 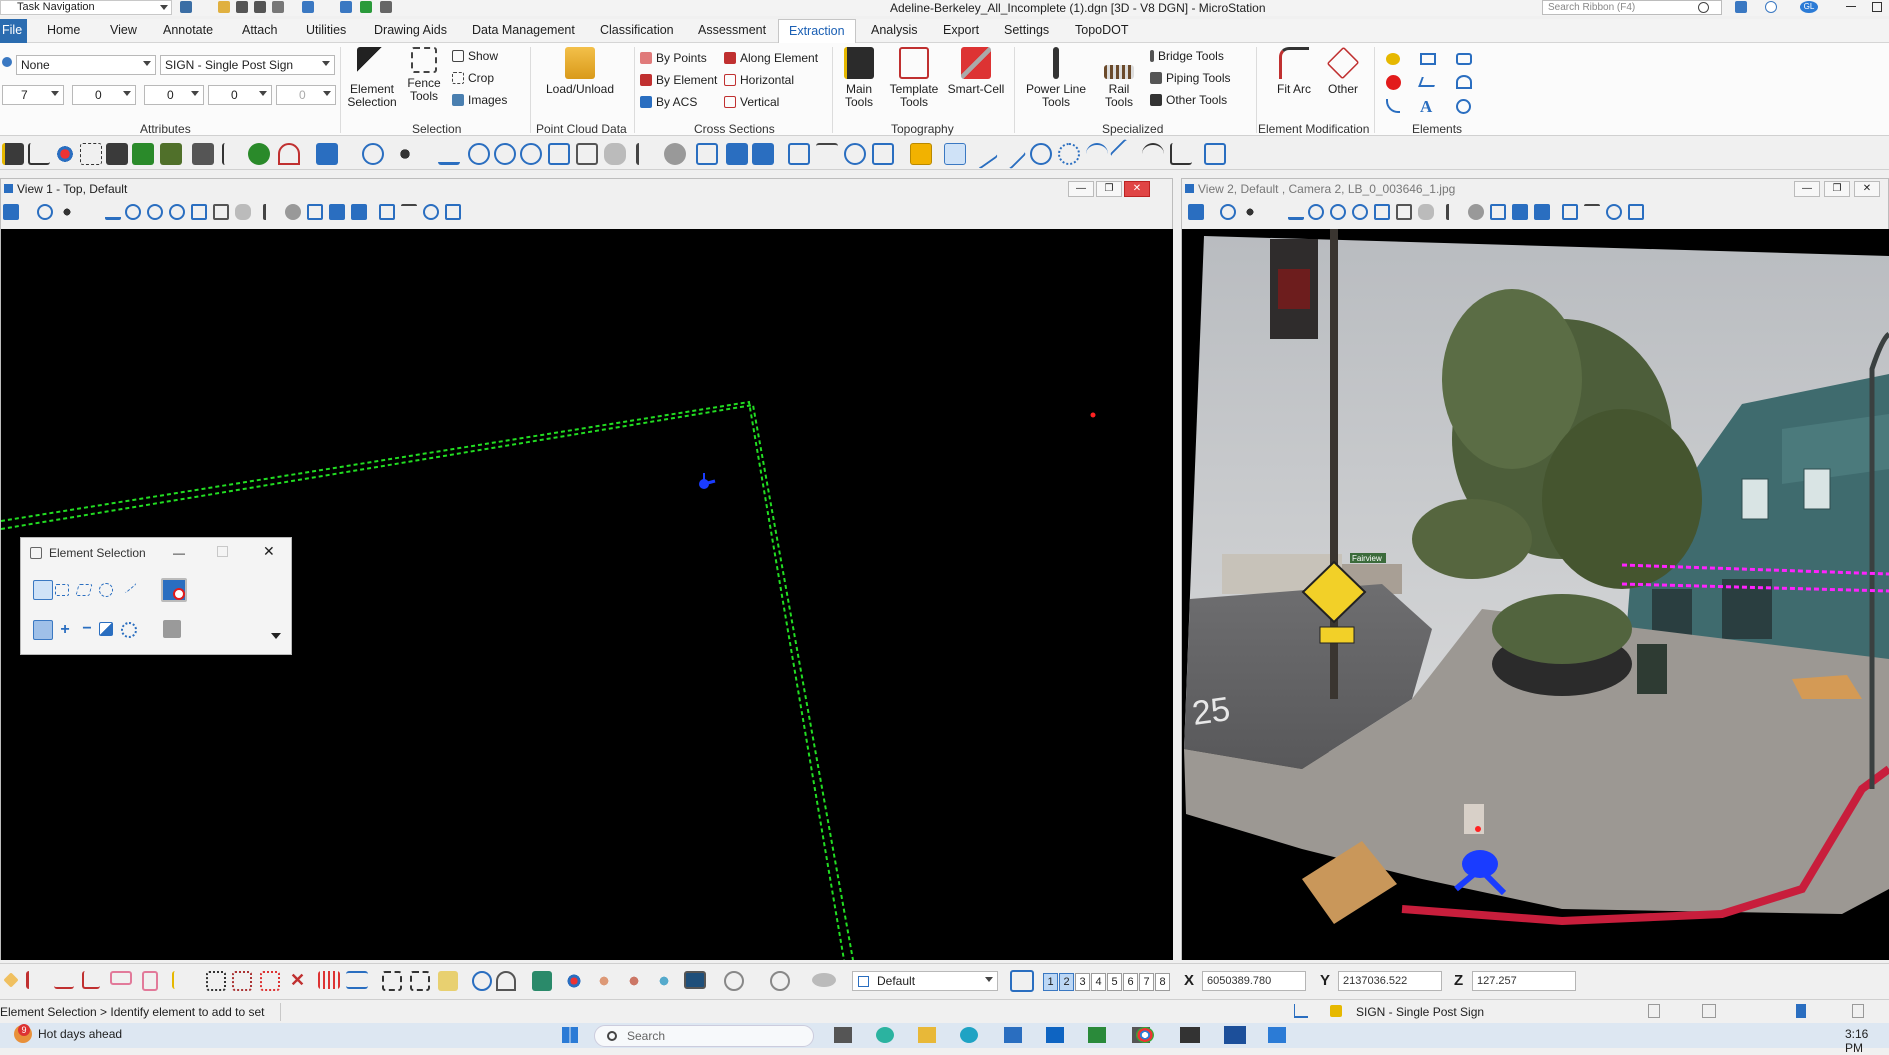 I want to click on zoom-out-icon, so click(x=505, y=154).